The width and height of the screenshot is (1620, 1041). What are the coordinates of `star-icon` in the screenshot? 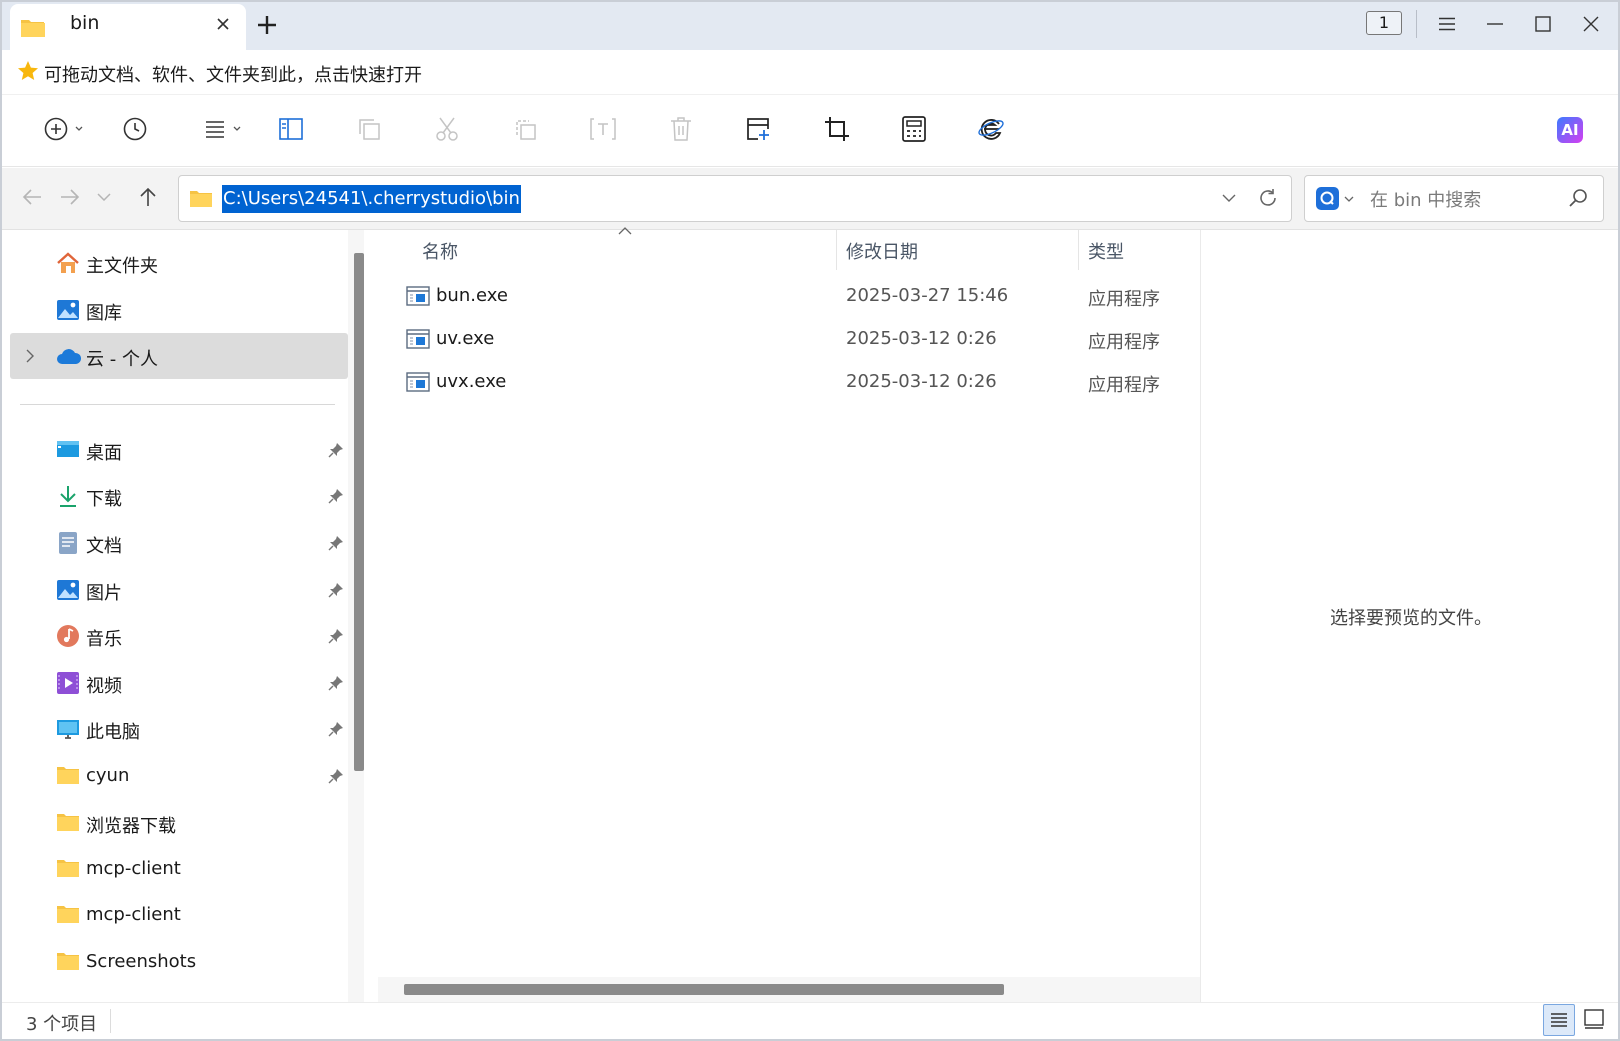 It's located at (28, 71).